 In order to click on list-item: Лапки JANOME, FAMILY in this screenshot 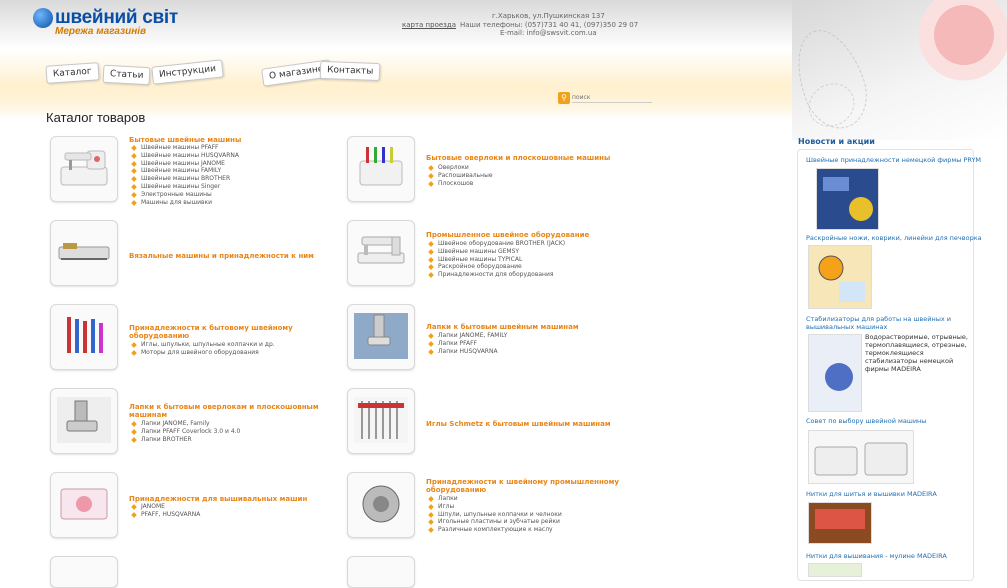, I will do `click(466, 336)`.